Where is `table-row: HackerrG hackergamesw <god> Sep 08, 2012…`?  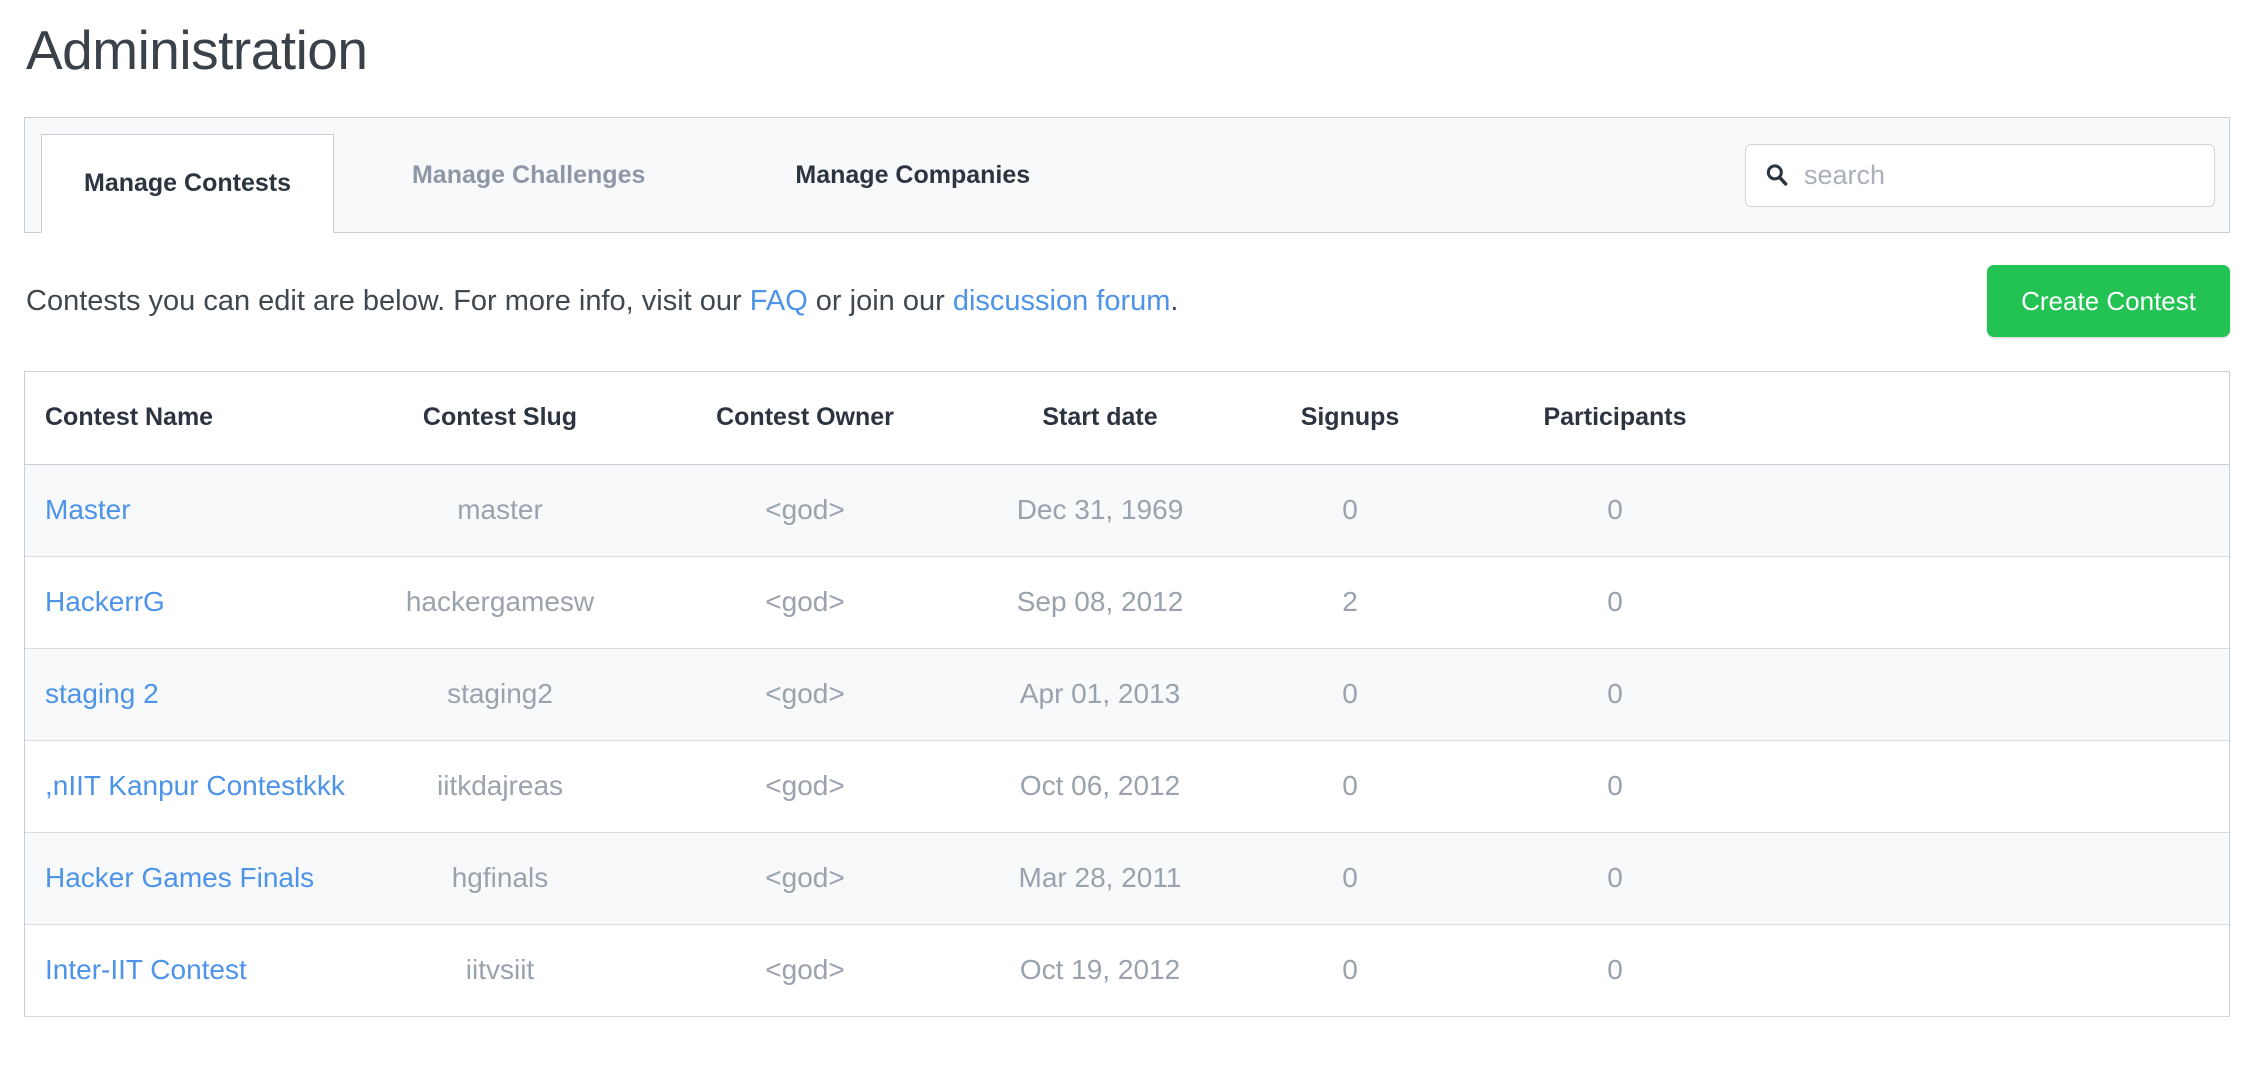 table-row: HackerrG hackergamesw <god> Sep 08, 2012… is located at coordinates (1127, 602).